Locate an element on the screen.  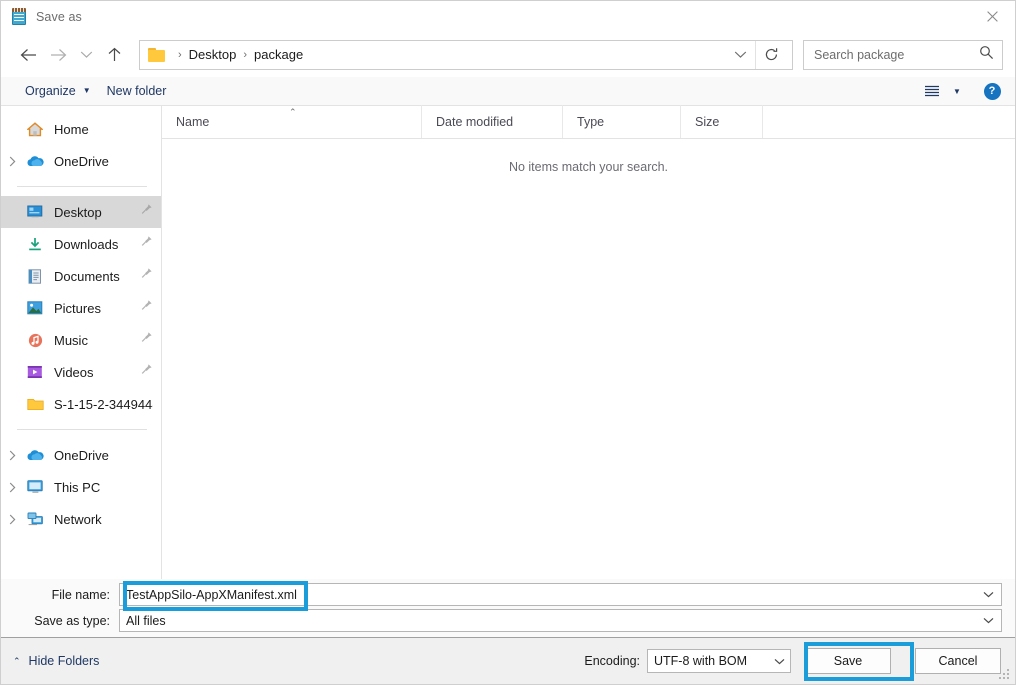
sidebar-item-videos: Videos is located at coordinates (81, 372).